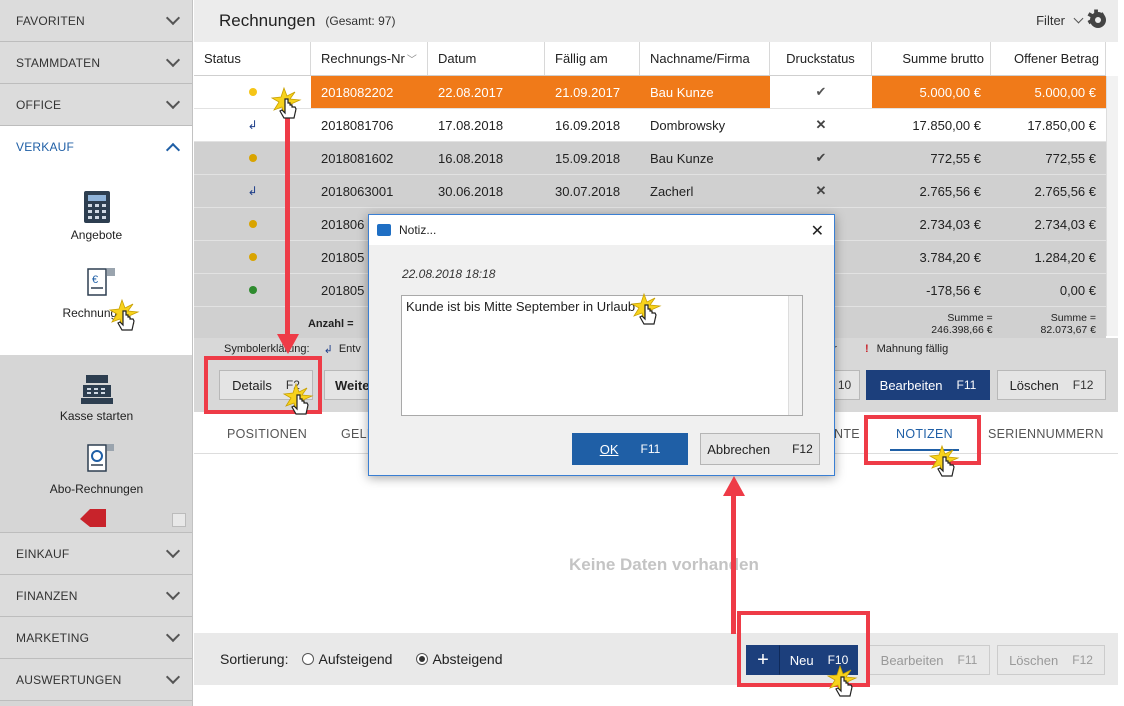 The image size is (1124, 706). What do you see at coordinates (96, 596) in the screenshot?
I see `nav-finanzen: FINANZEN` at bounding box center [96, 596].